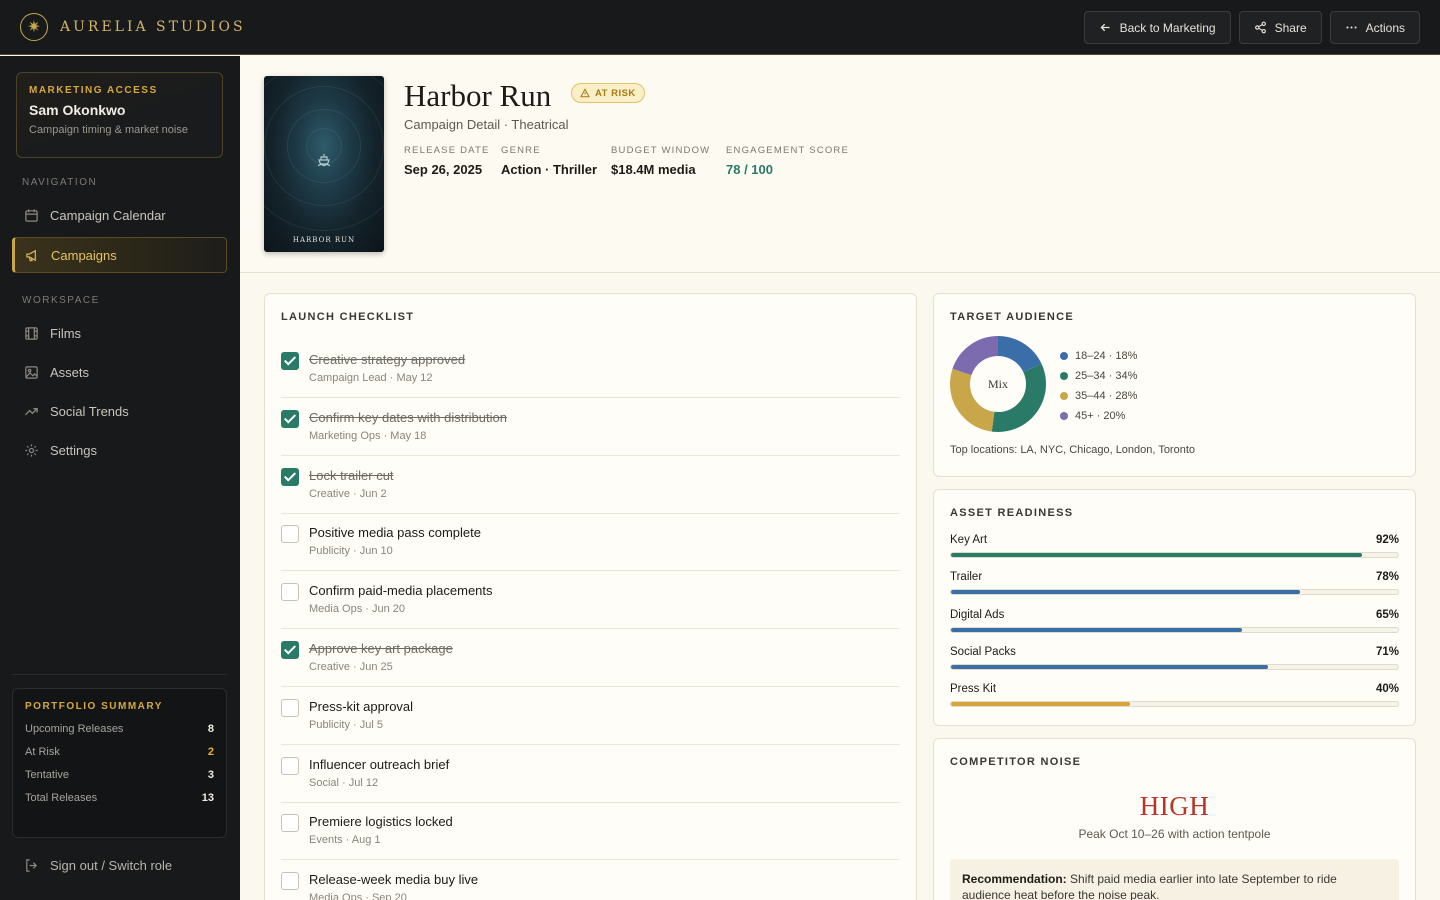 This screenshot has height=900, width=1440. I want to click on checklist-item-label: Release-week media buy live, so click(394, 880).